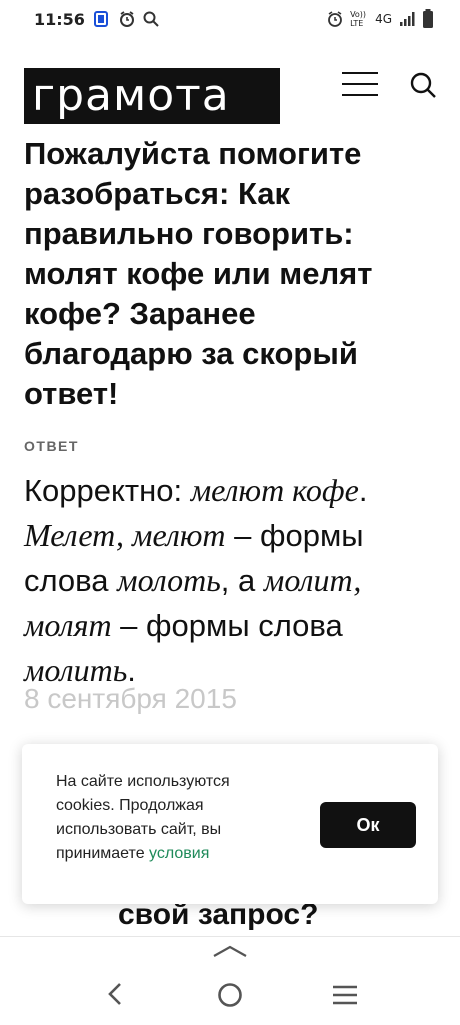  What do you see at coordinates (274, 490) in the screenshot?
I see `answer-italic: мелют кофе` at bounding box center [274, 490].